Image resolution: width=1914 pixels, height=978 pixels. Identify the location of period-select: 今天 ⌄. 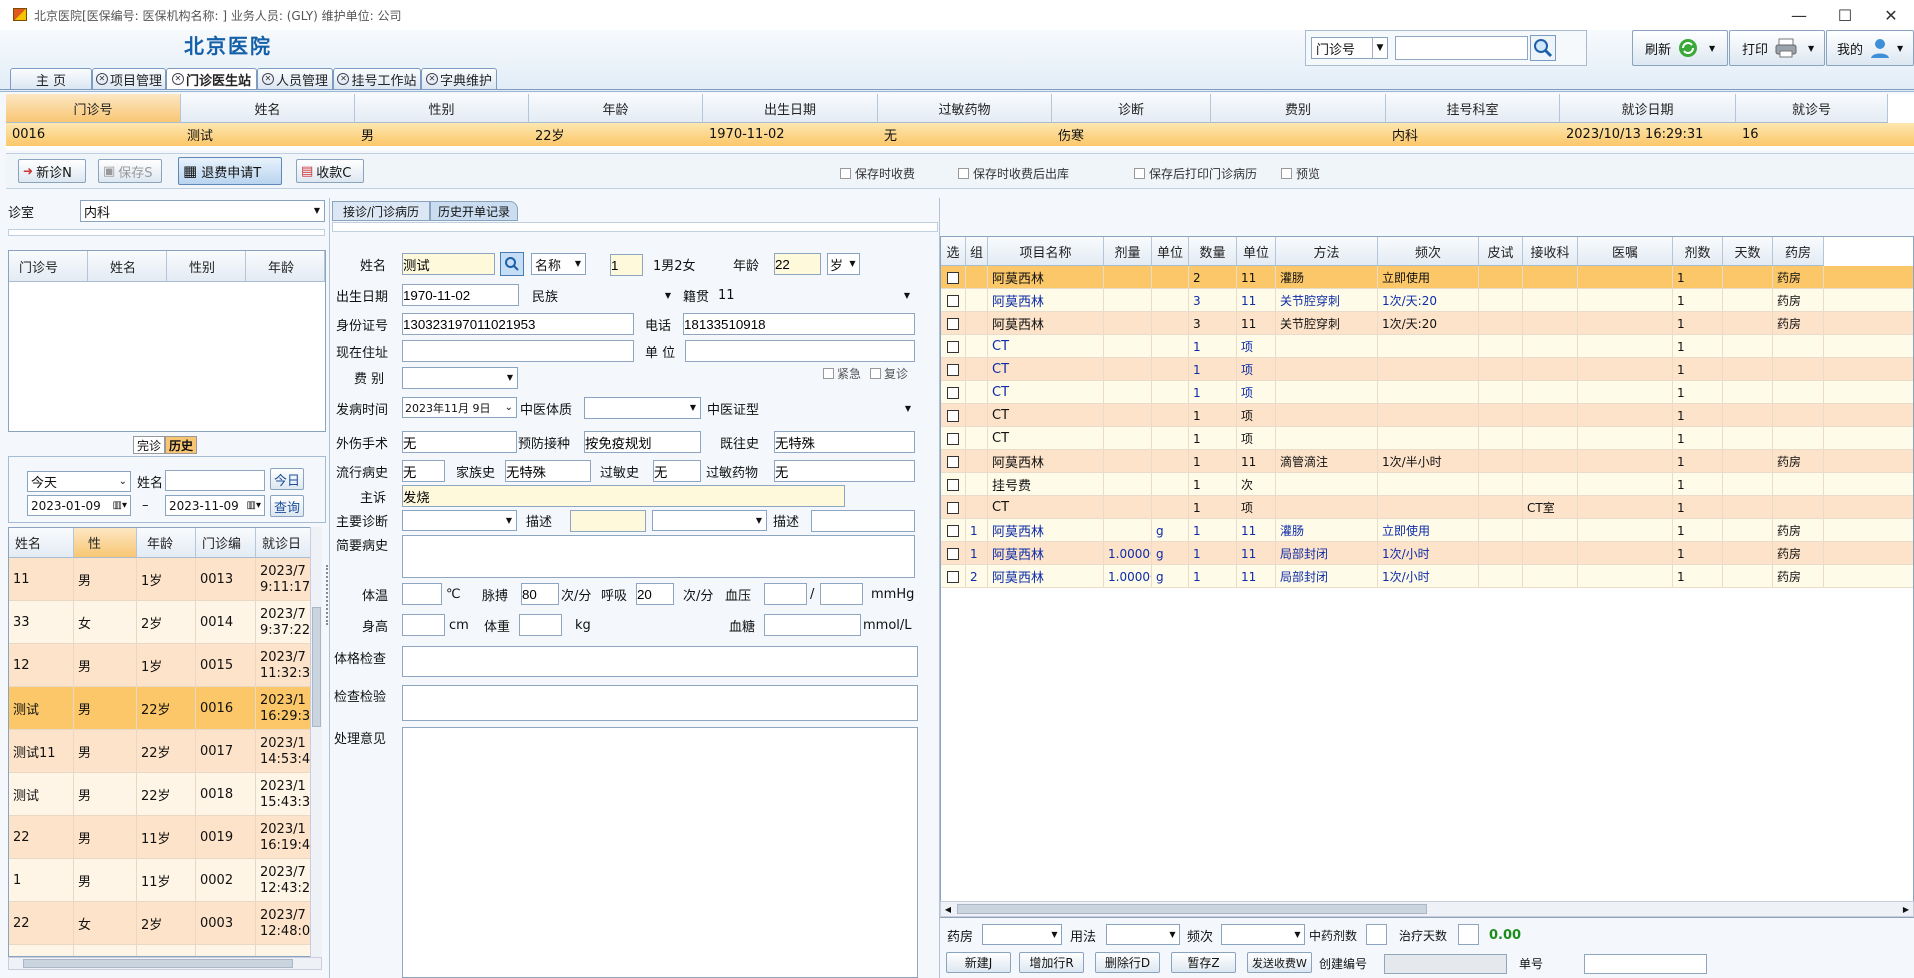
(79, 481).